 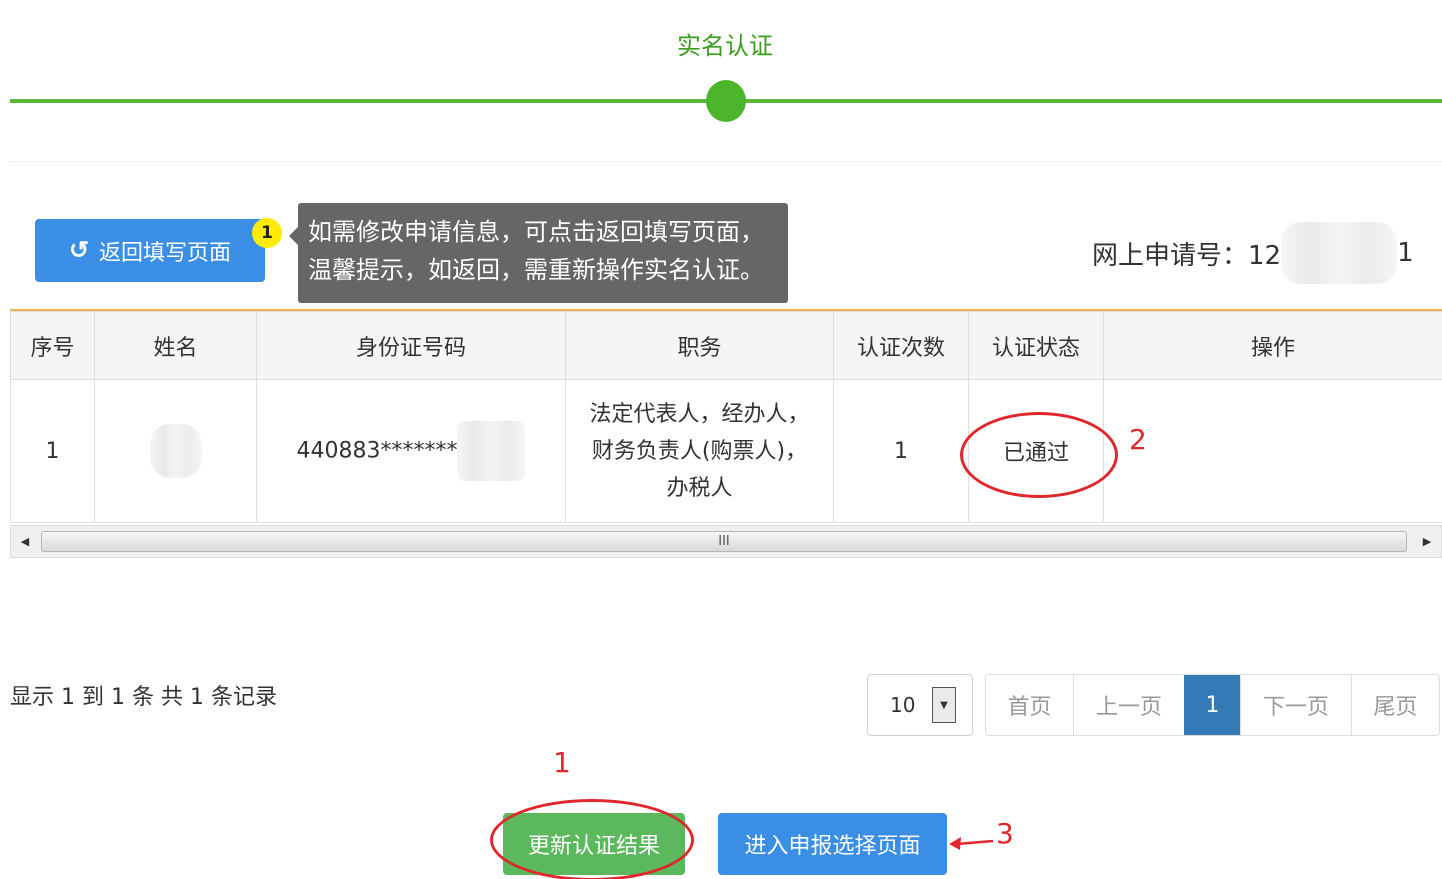 What do you see at coordinates (1187, 255) in the screenshot?
I see `application-number-label: 网上申请号：12` at bounding box center [1187, 255].